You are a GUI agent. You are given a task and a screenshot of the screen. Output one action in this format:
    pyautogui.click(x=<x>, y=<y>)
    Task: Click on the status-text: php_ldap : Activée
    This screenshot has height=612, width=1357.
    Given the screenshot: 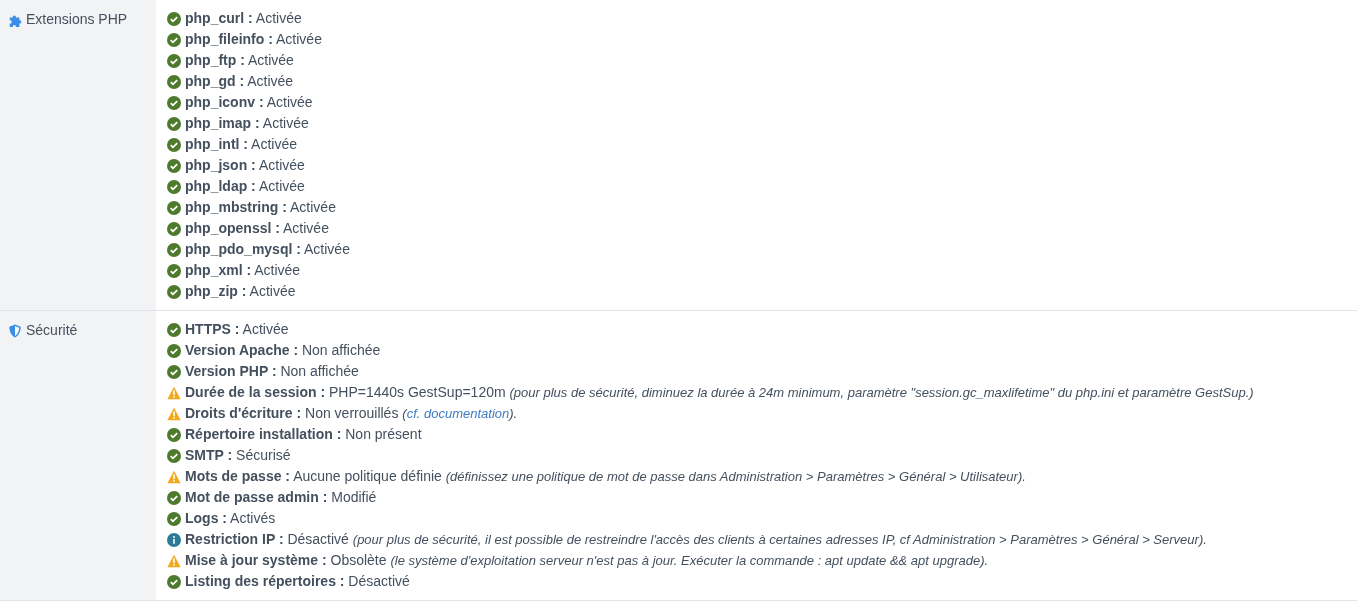 What is the action you would take?
    pyautogui.click(x=245, y=186)
    